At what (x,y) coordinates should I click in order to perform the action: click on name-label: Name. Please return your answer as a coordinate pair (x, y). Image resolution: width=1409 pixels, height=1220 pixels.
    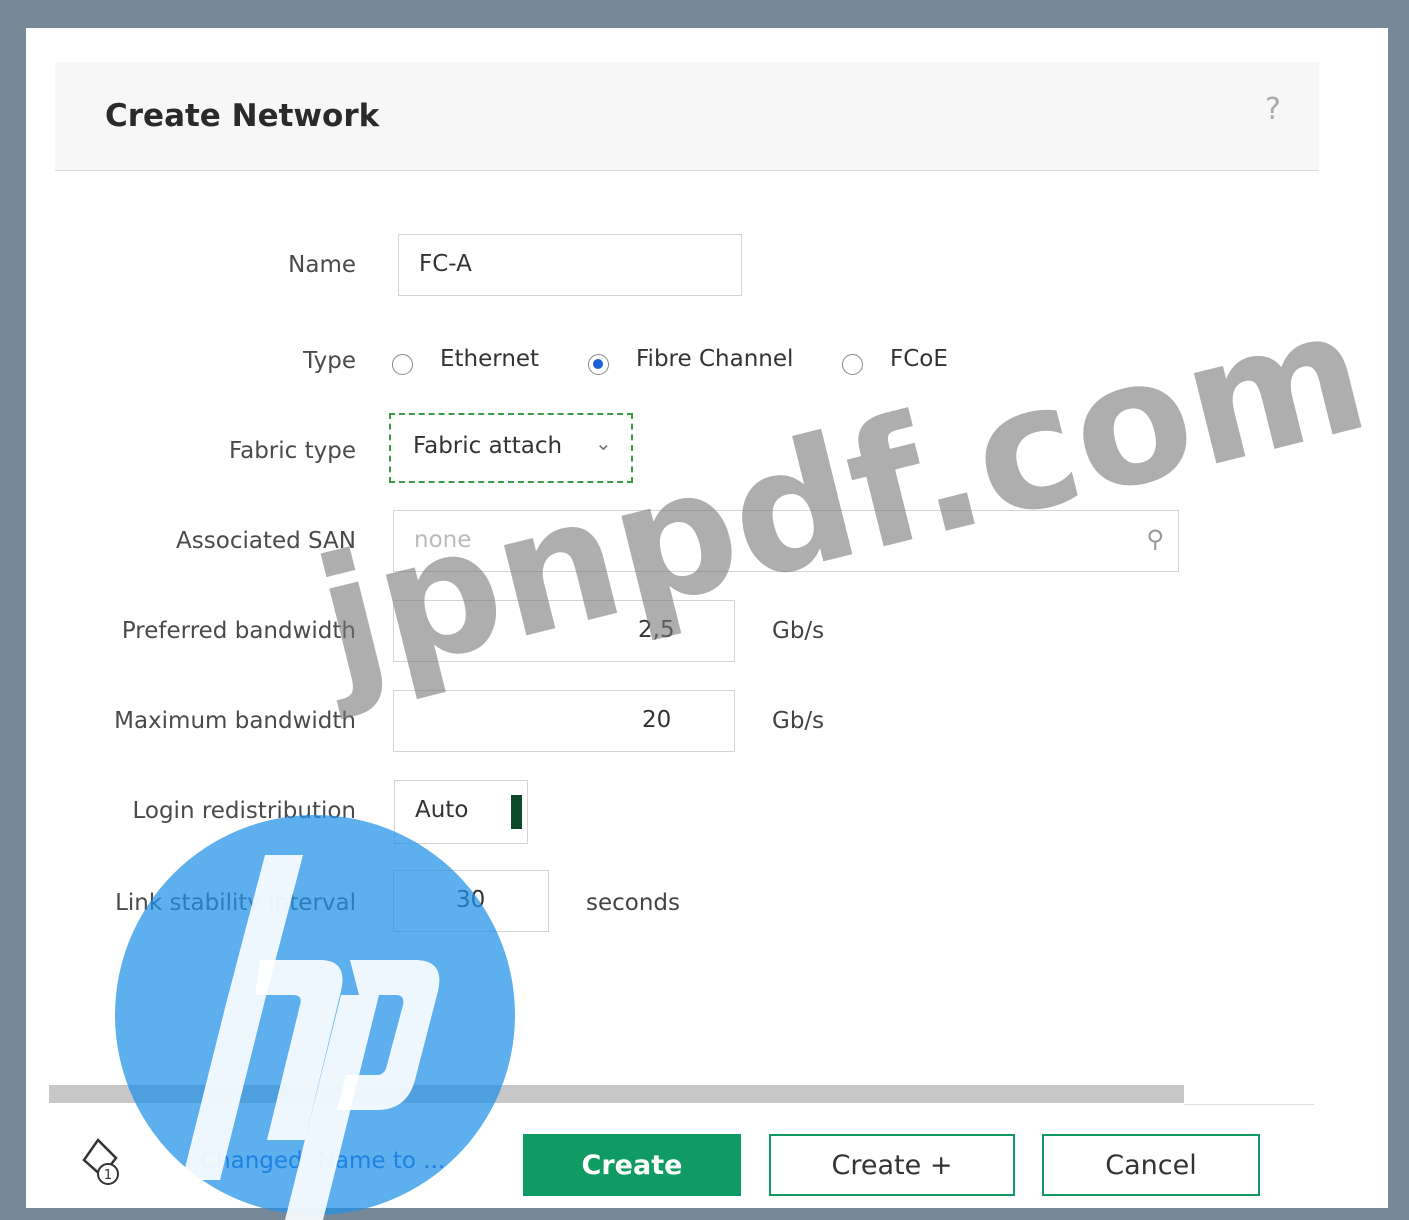
    Looking at the image, I should click on (322, 265).